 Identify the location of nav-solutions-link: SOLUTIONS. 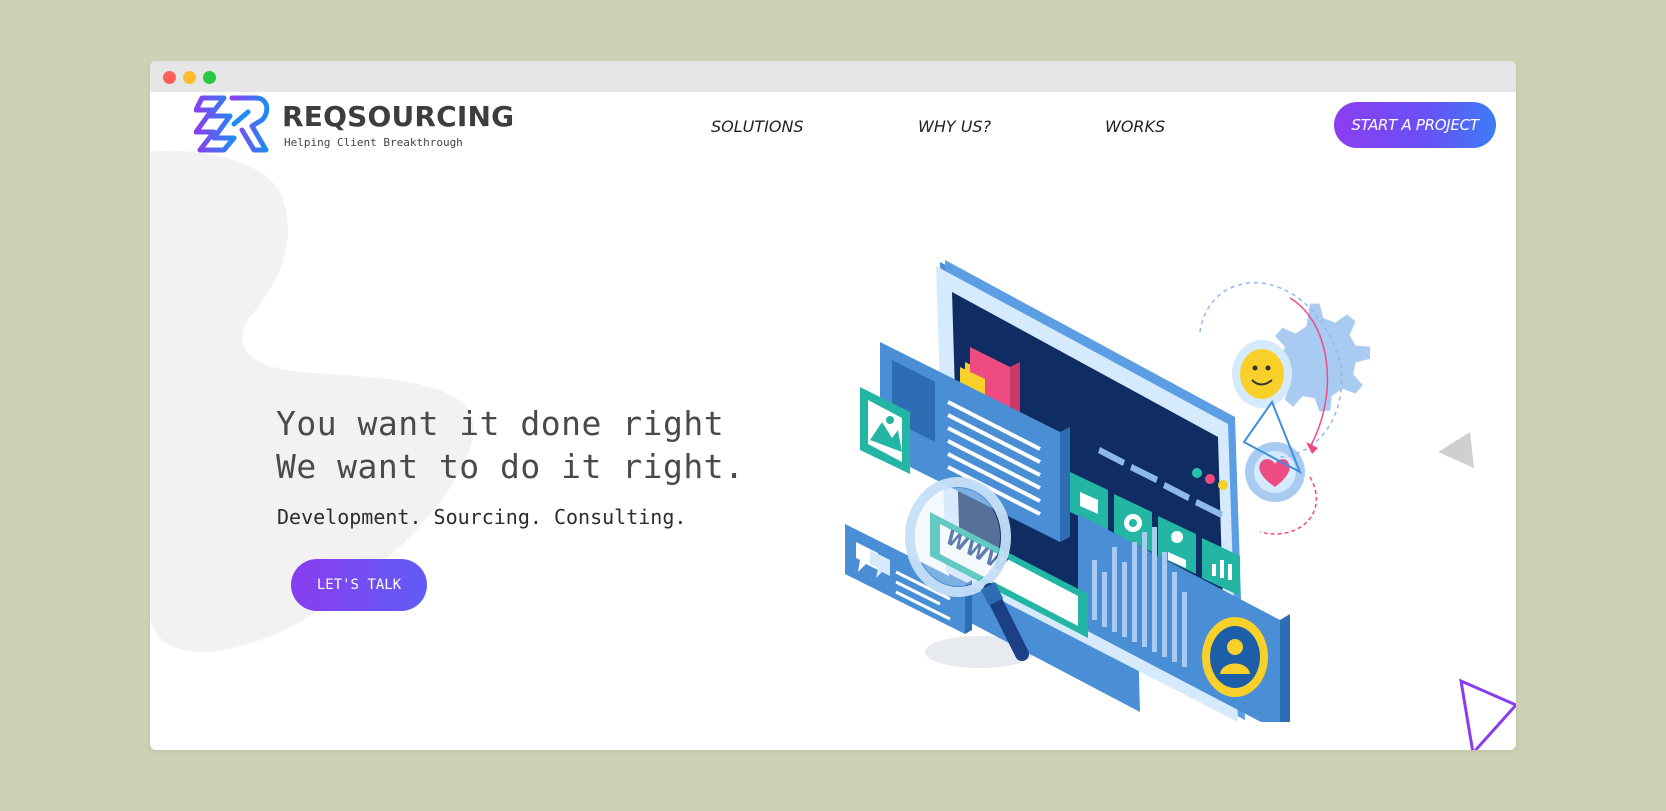
(757, 126).